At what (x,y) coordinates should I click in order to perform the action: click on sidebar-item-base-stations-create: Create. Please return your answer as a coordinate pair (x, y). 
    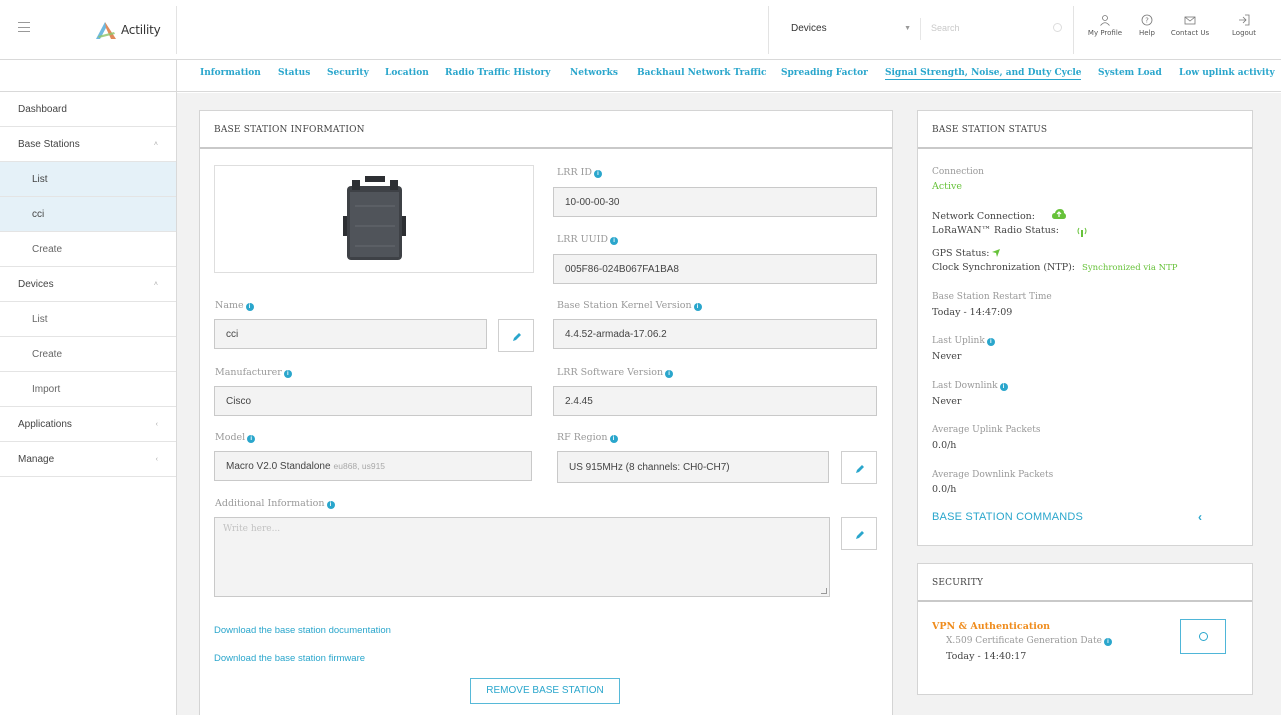
    Looking at the image, I should click on (88, 249).